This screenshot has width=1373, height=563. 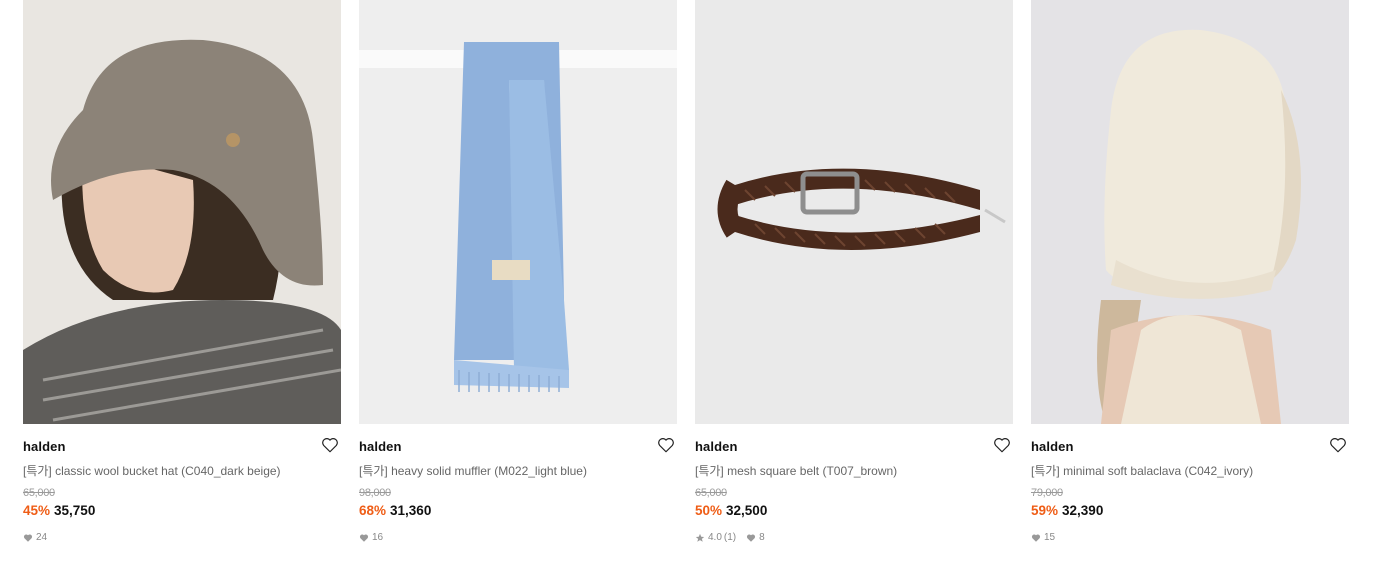 What do you see at coordinates (75, 510) in the screenshot?
I see `sale-price: 35,750` at bounding box center [75, 510].